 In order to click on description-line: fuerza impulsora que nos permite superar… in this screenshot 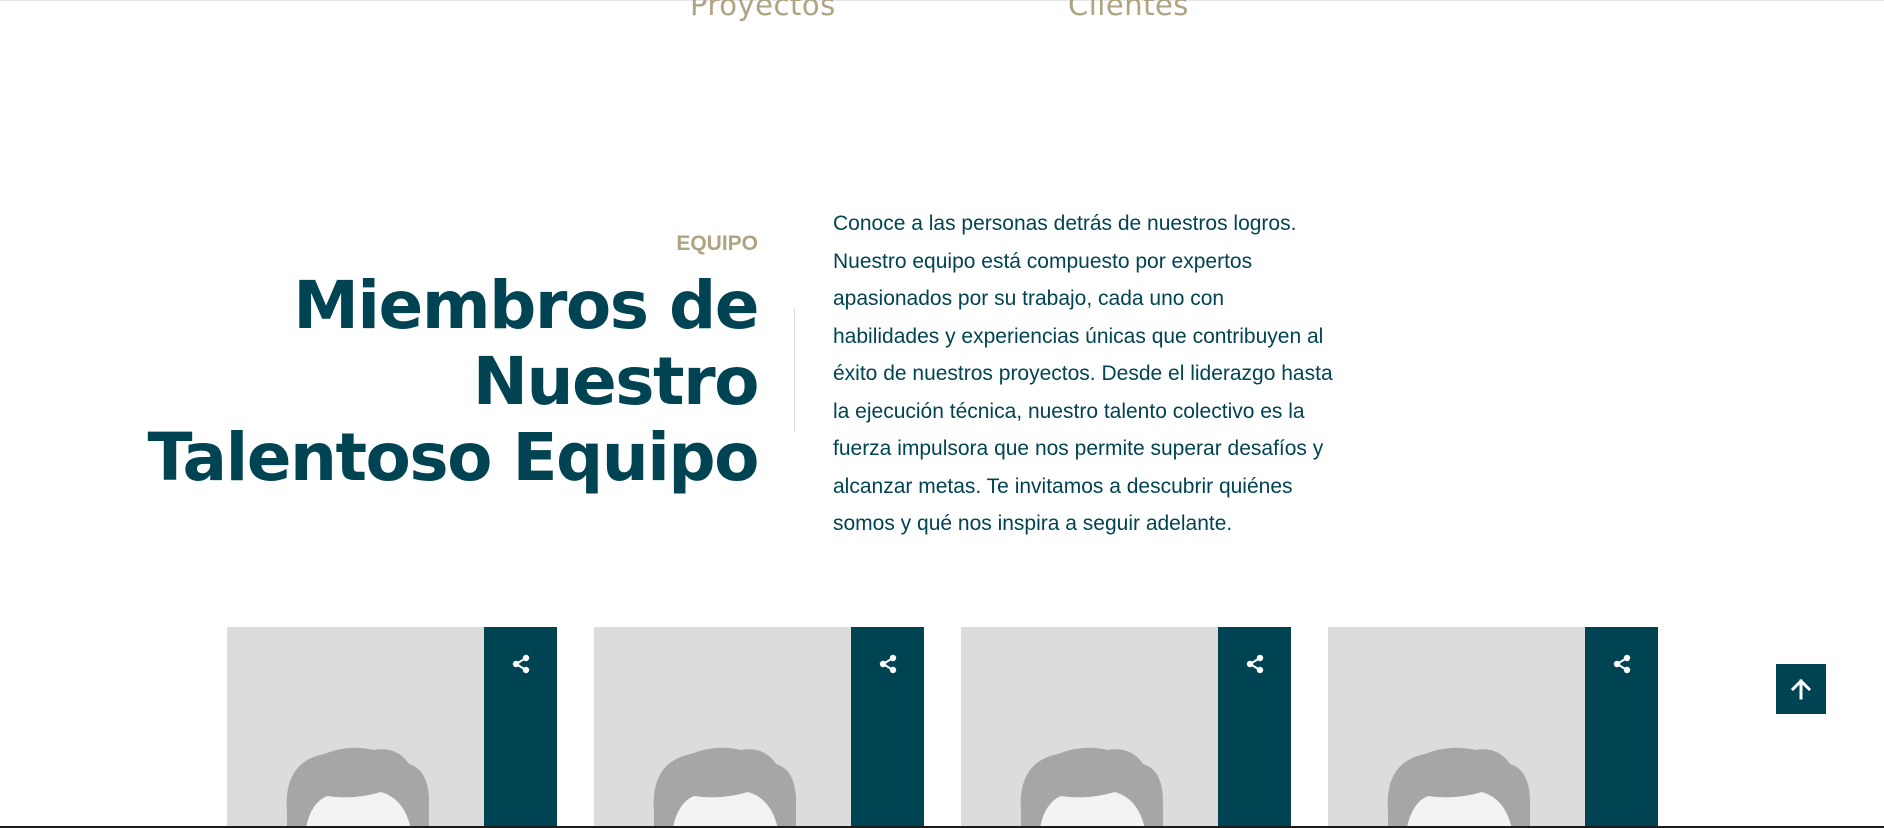, I will do `click(1078, 448)`.